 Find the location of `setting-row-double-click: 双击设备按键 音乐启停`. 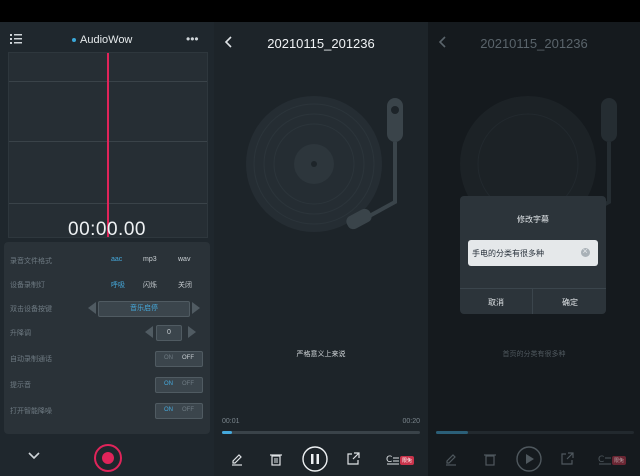

setting-row-double-click: 双击设备按键 音乐启停 is located at coordinates (108, 309).